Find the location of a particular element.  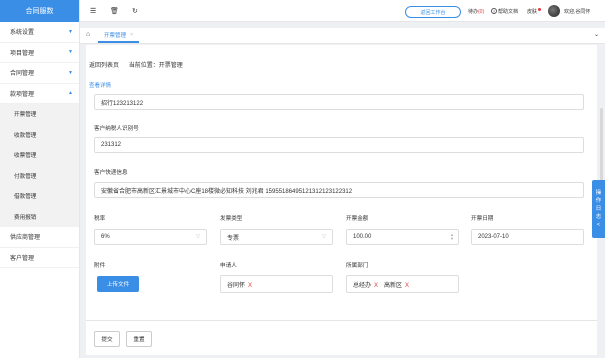

sidebar-item-label: 客户管理 is located at coordinates (22, 258).